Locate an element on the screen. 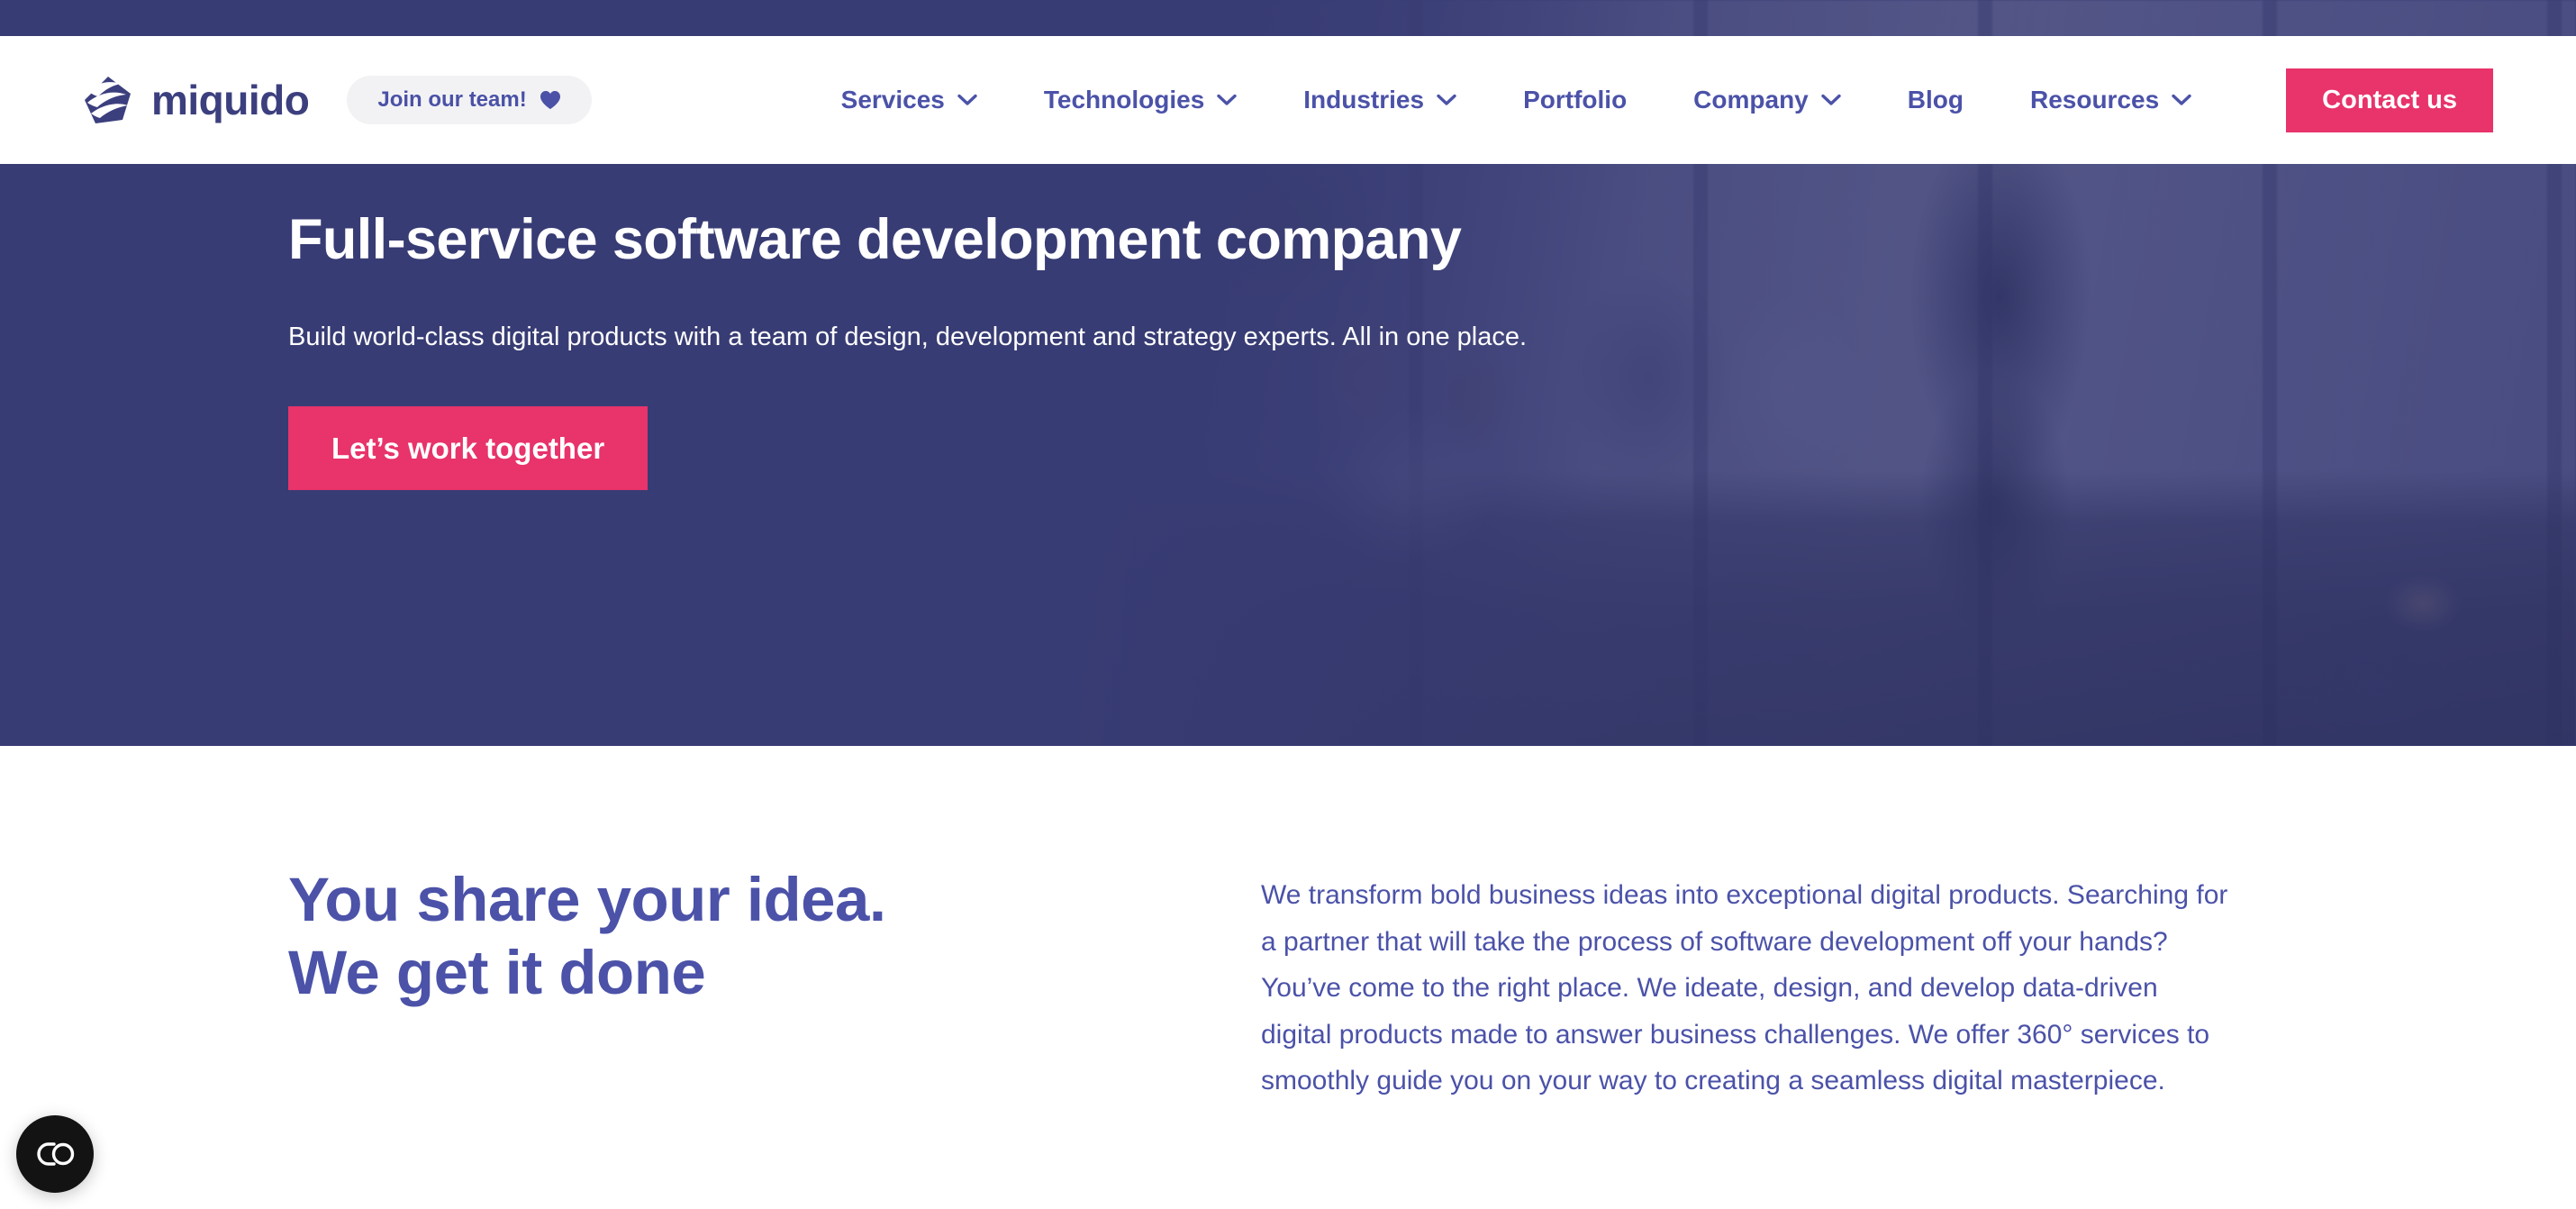 This screenshot has width=2576, height=1209. join-our-team-label: Join our team! is located at coordinates (452, 99).